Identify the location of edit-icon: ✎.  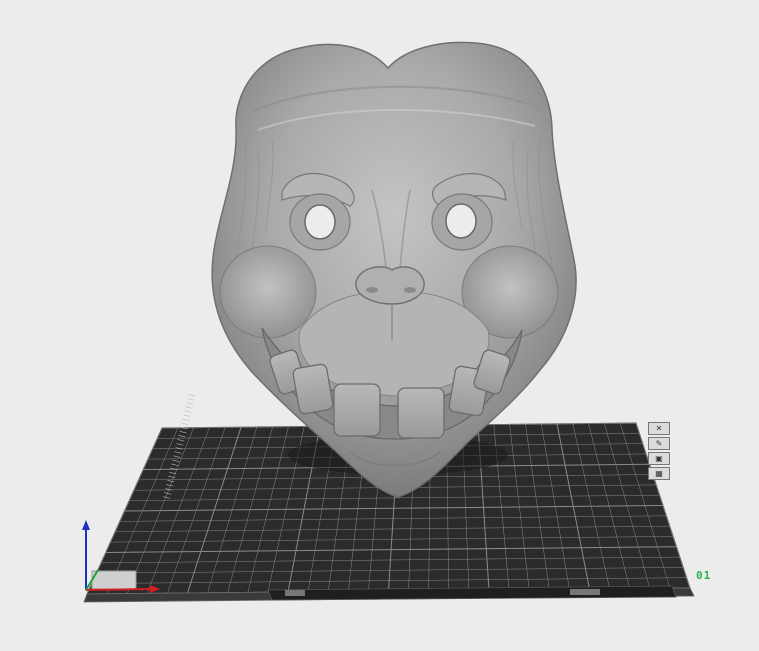
(659, 443).